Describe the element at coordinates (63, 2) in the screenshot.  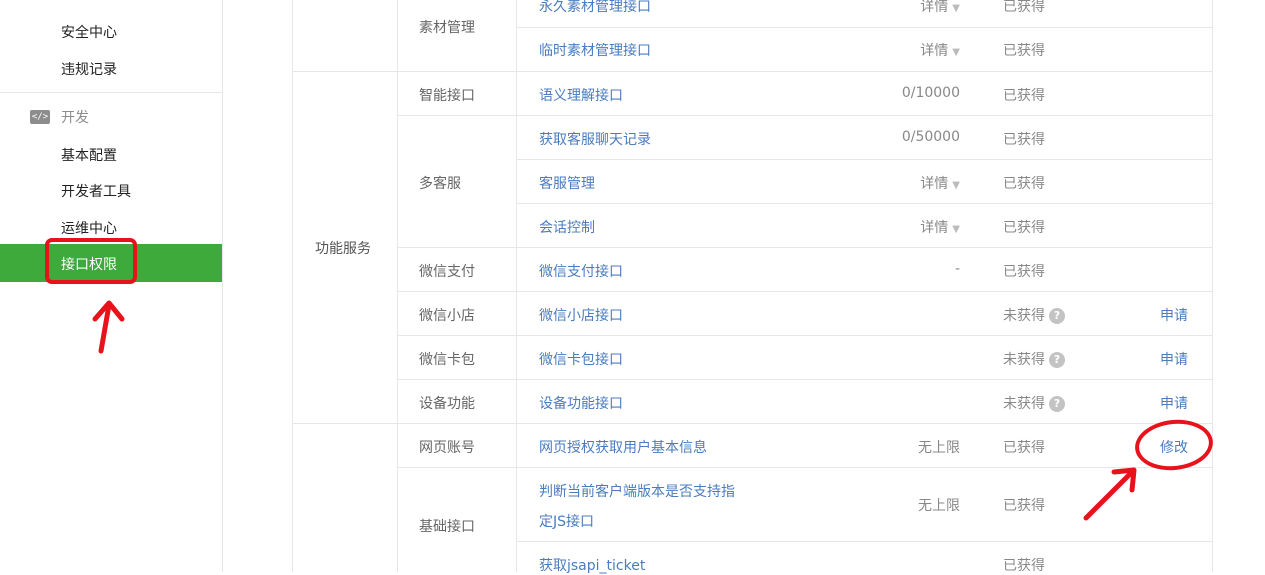
I see `sidebar-item-partial` at that location.